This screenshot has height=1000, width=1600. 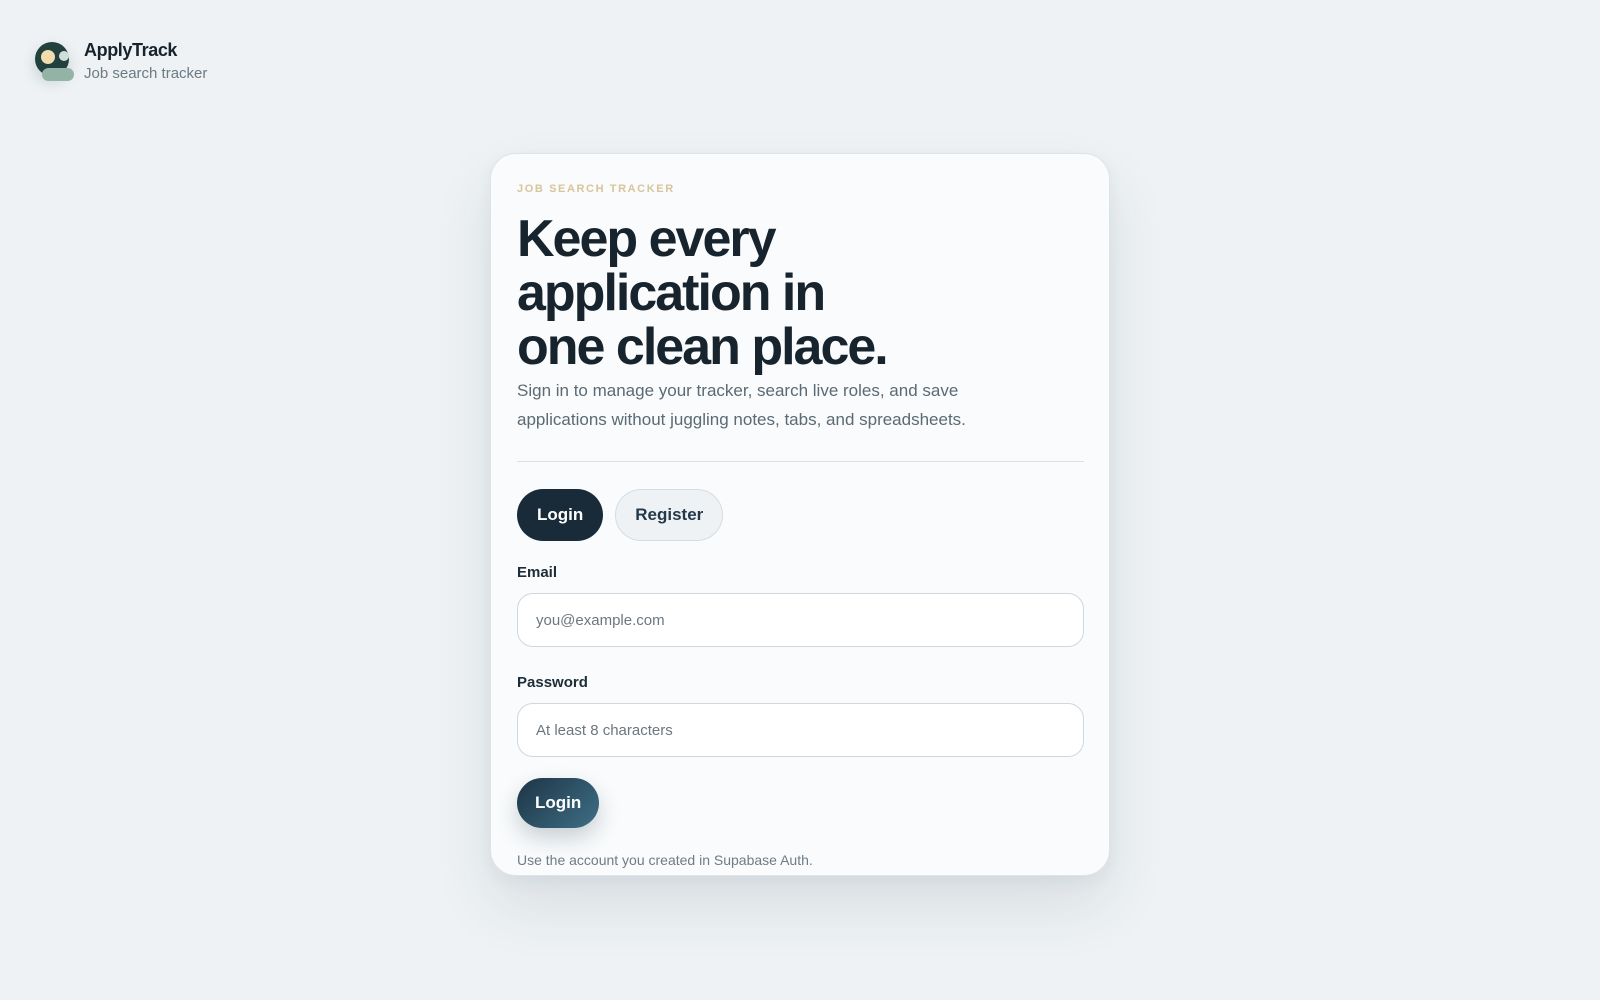 I want to click on brand: ApplyTrack Job search tracker, so click(x=120, y=61).